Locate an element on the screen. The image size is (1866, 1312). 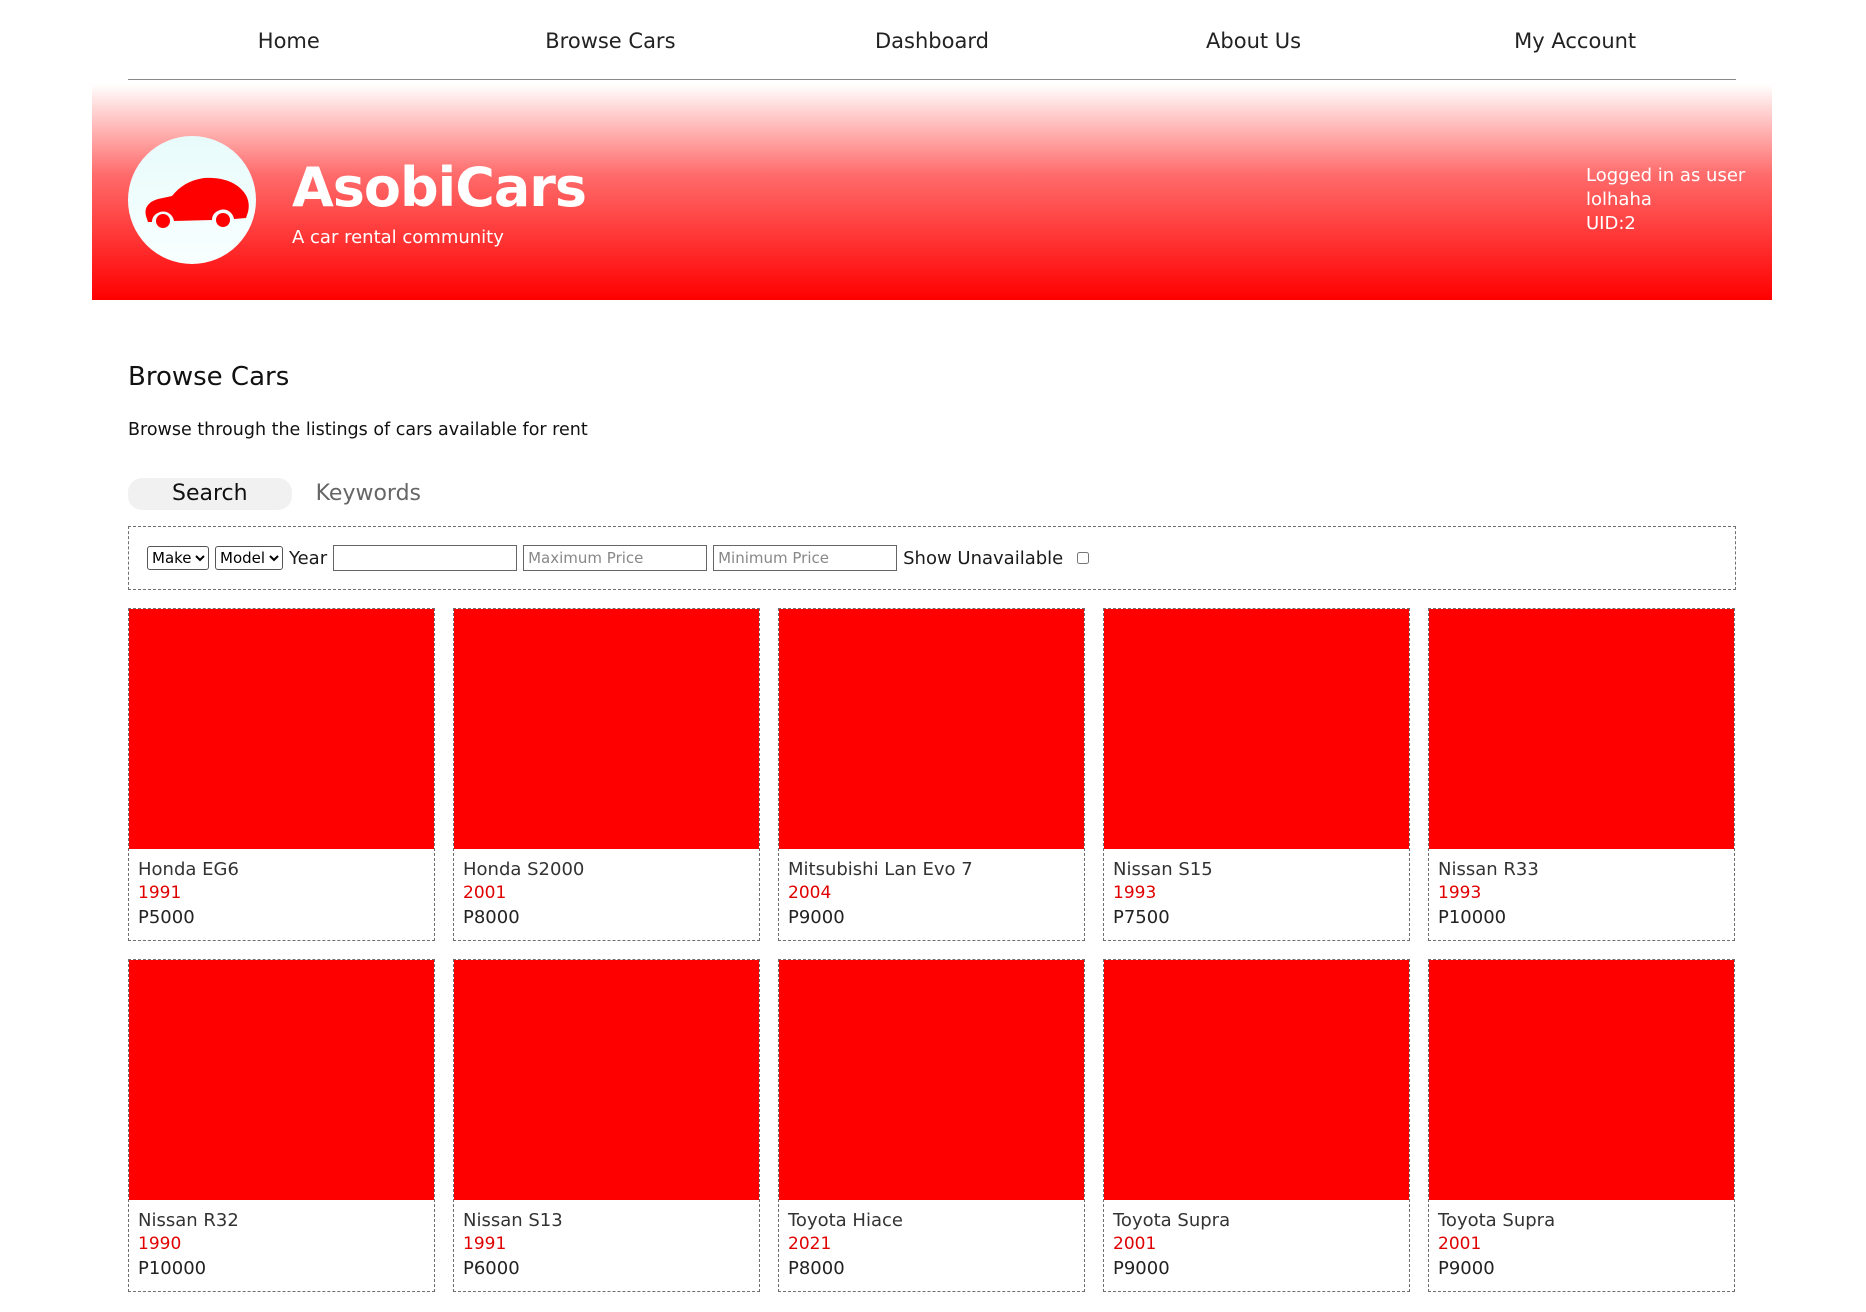
max-price-input is located at coordinates (615, 558).